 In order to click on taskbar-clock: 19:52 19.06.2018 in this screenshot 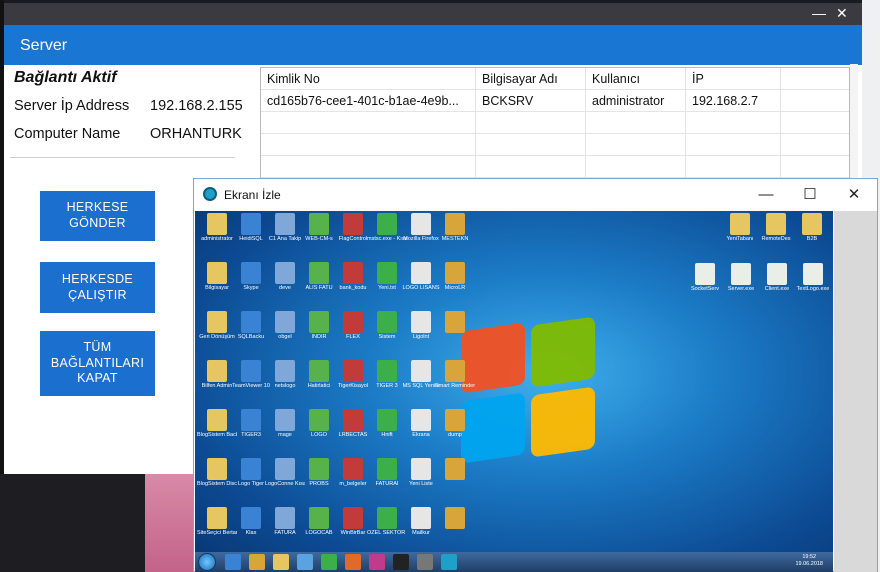, I will do `click(809, 561)`.